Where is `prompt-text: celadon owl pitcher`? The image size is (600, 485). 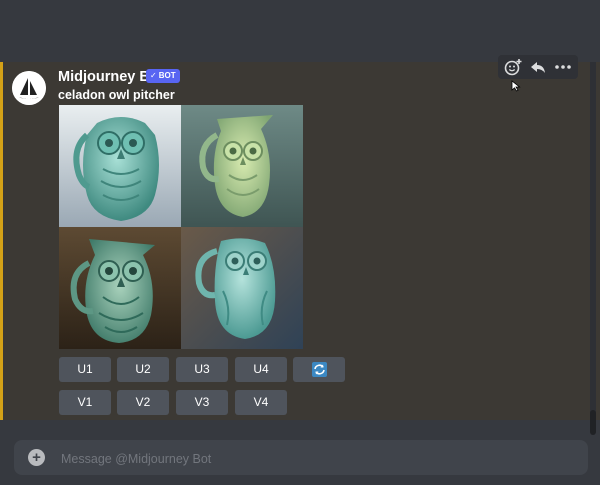 prompt-text: celadon owl pitcher is located at coordinates (116, 95).